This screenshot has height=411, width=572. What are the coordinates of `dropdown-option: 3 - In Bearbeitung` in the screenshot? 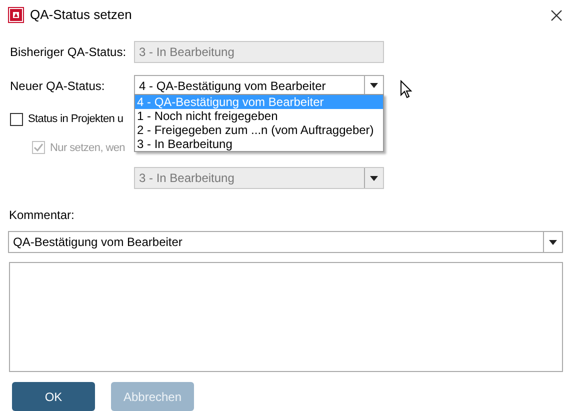 It's located at (259, 144).